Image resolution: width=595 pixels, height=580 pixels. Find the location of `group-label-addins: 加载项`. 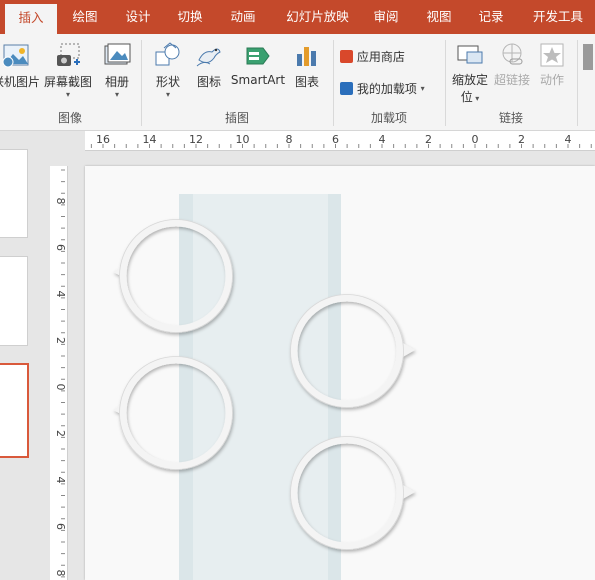

group-label-addins: 加载项 is located at coordinates (388, 118).